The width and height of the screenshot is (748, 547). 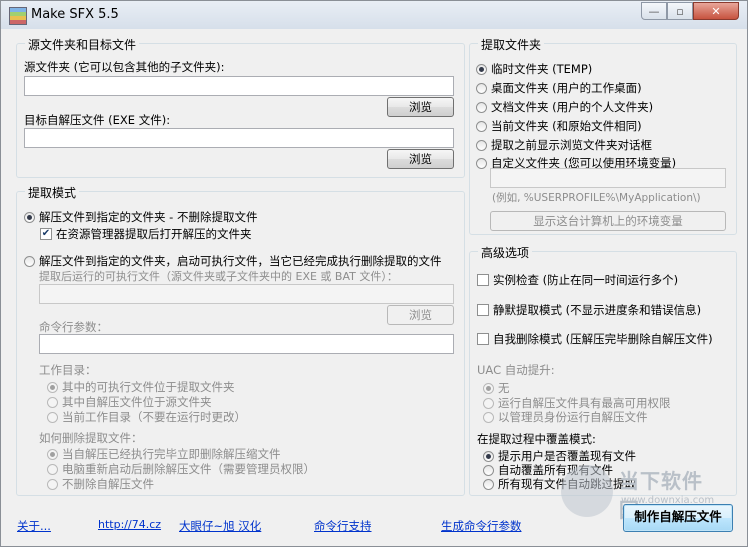 I want to click on extract-mode-legend: 提取模式, so click(x=52, y=192).